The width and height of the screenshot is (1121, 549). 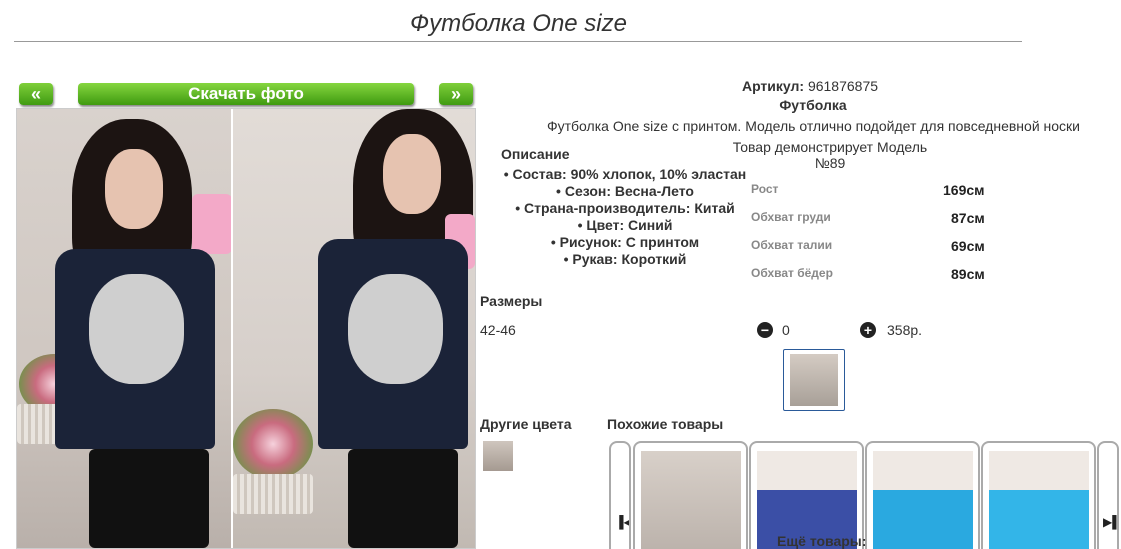 What do you see at coordinates (843, 86) in the screenshot?
I see `article-value: 961876875` at bounding box center [843, 86].